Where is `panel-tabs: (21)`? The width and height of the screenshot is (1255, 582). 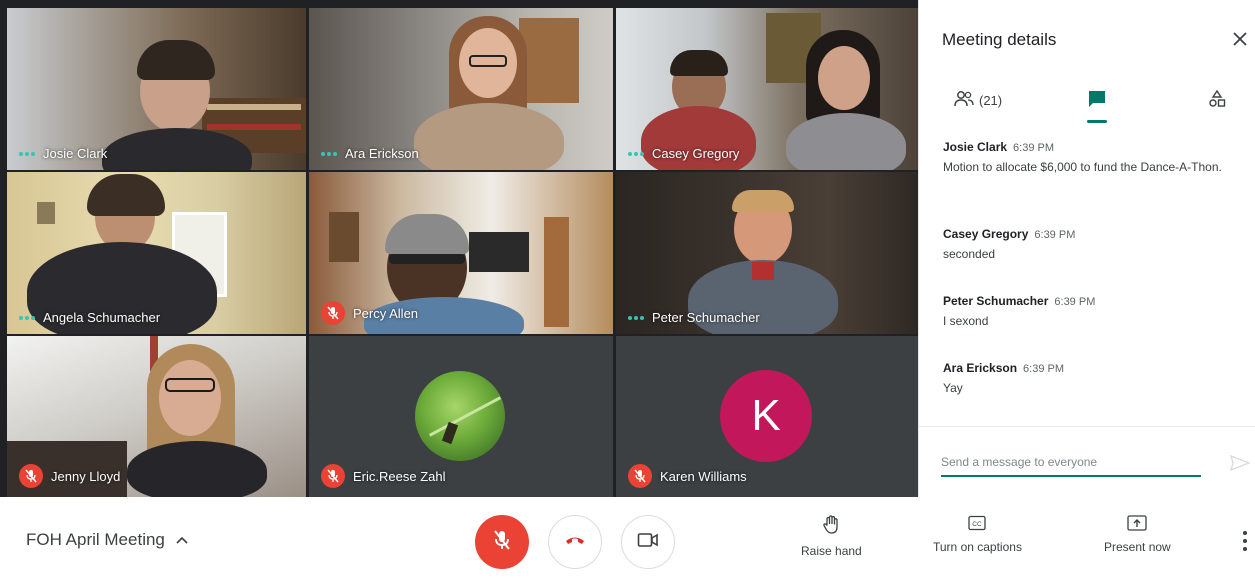 panel-tabs: (21) is located at coordinates (1087, 102).